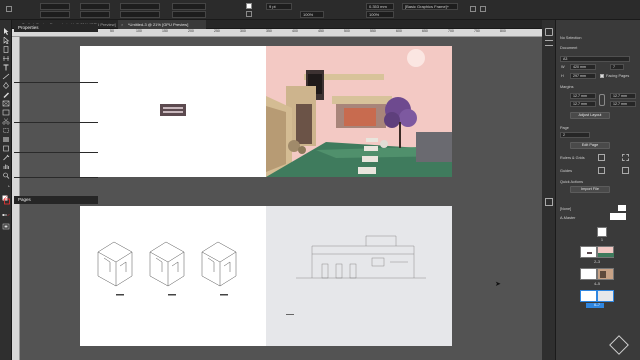 The width and height of the screenshot is (640, 360). Describe the element at coordinates (139, 31) in the screenshot. I see `ruler-tick: 100` at that location.